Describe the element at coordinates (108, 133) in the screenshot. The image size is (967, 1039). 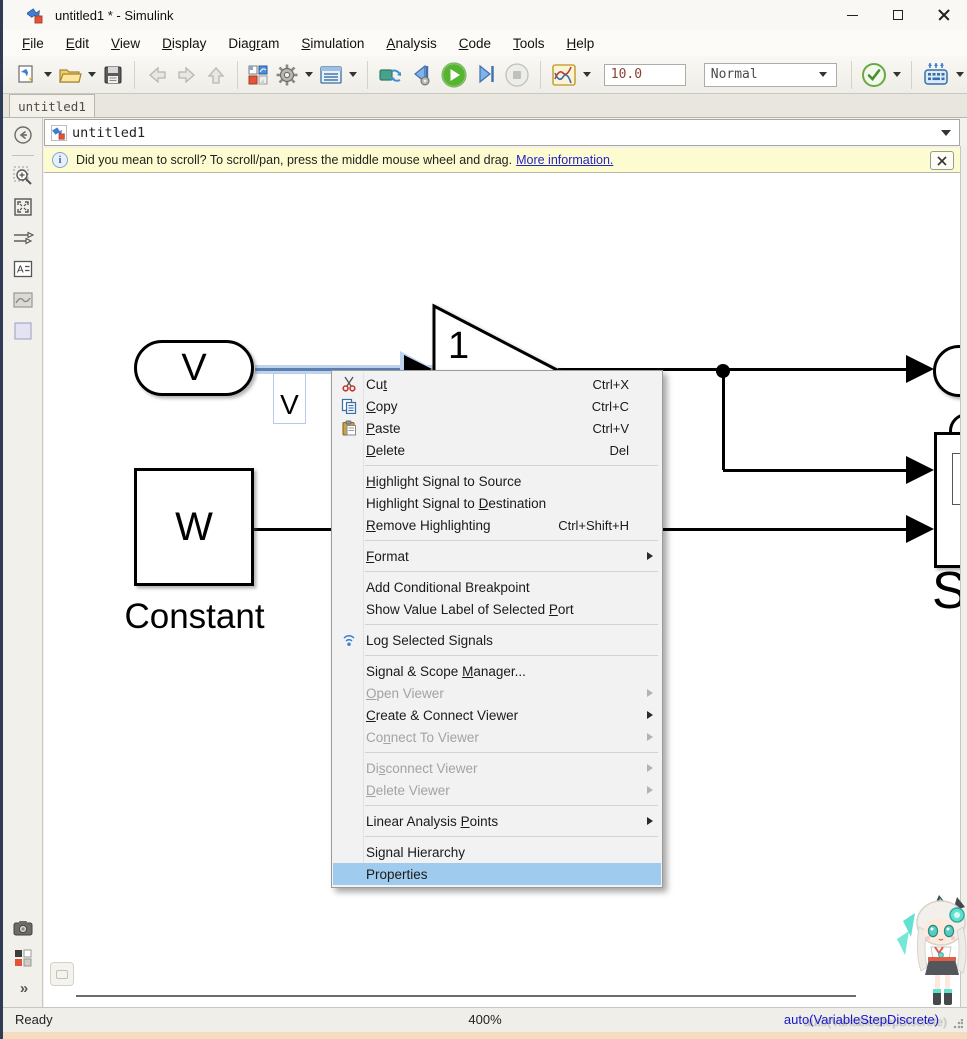
I see `breadcrumb-model-name: untitled1` at that location.